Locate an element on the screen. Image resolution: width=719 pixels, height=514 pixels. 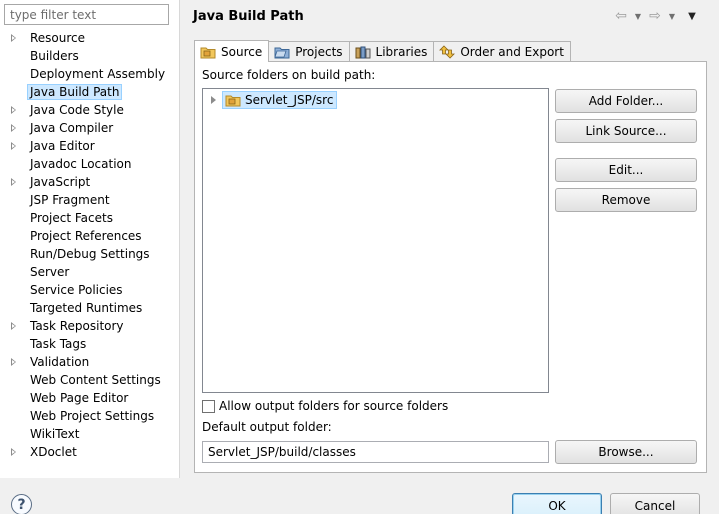
default-output-field: Servlet_JSP/build/classes is located at coordinates (375, 452).